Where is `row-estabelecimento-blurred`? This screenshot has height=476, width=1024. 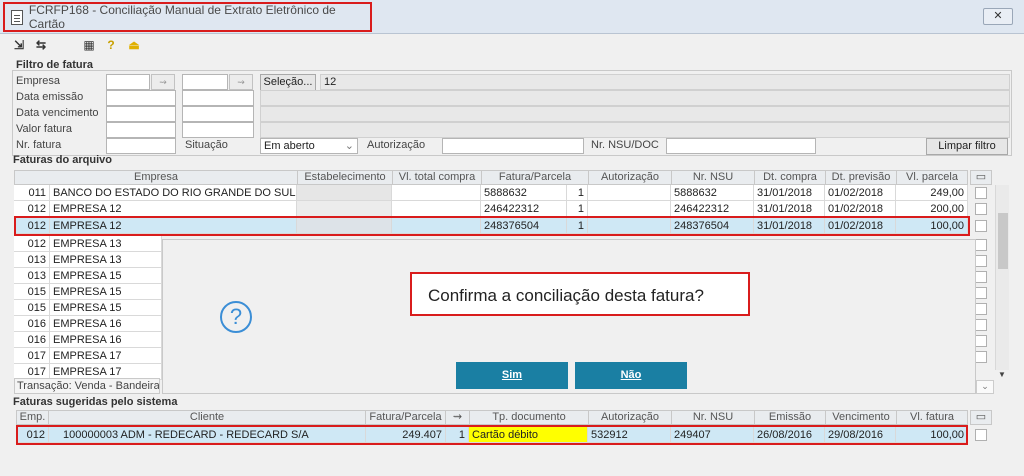 row-estabelecimento-blurred is located at coordinates (344, 209).